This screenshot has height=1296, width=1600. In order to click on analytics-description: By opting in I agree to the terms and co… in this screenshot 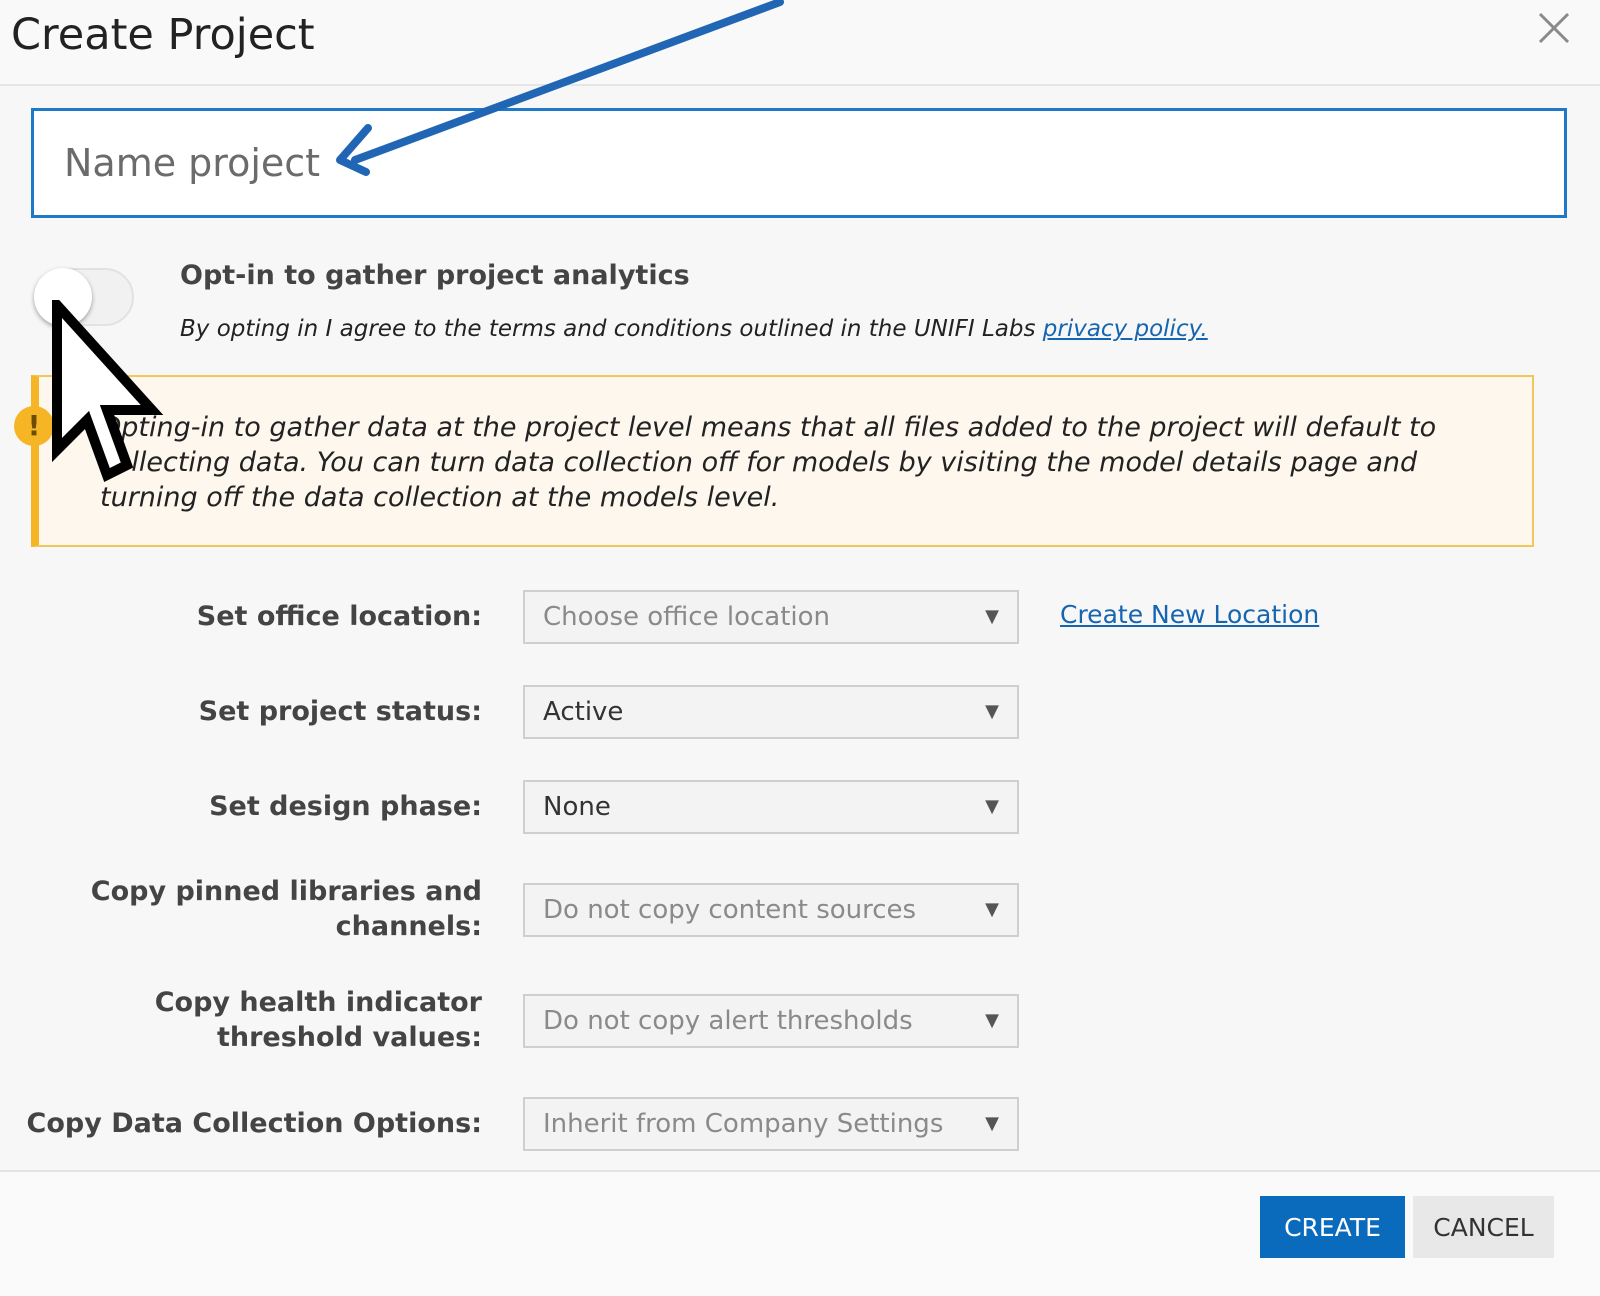, I will do `click(694, 329)`.